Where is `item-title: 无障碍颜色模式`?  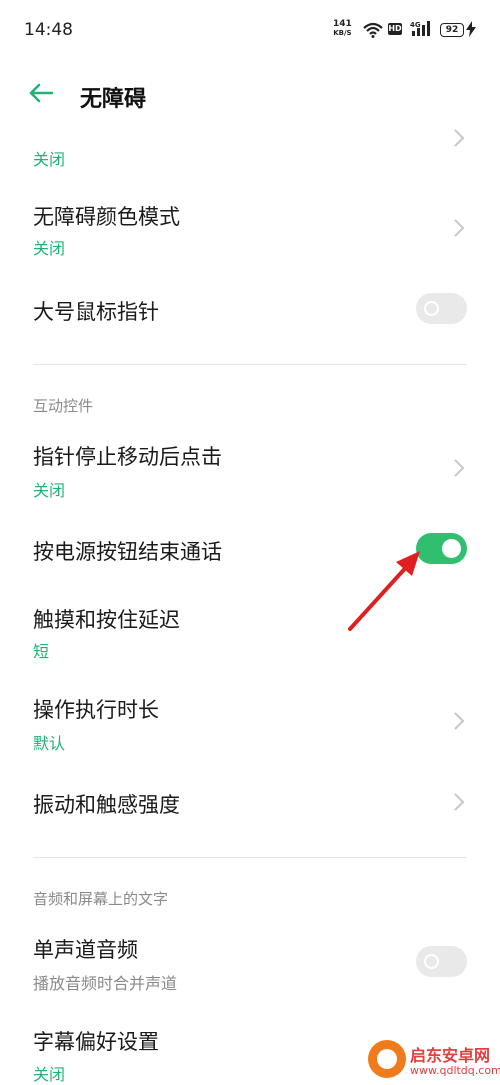
item-title: 无障碍颜色模式 is located at coordinates (106, 217).